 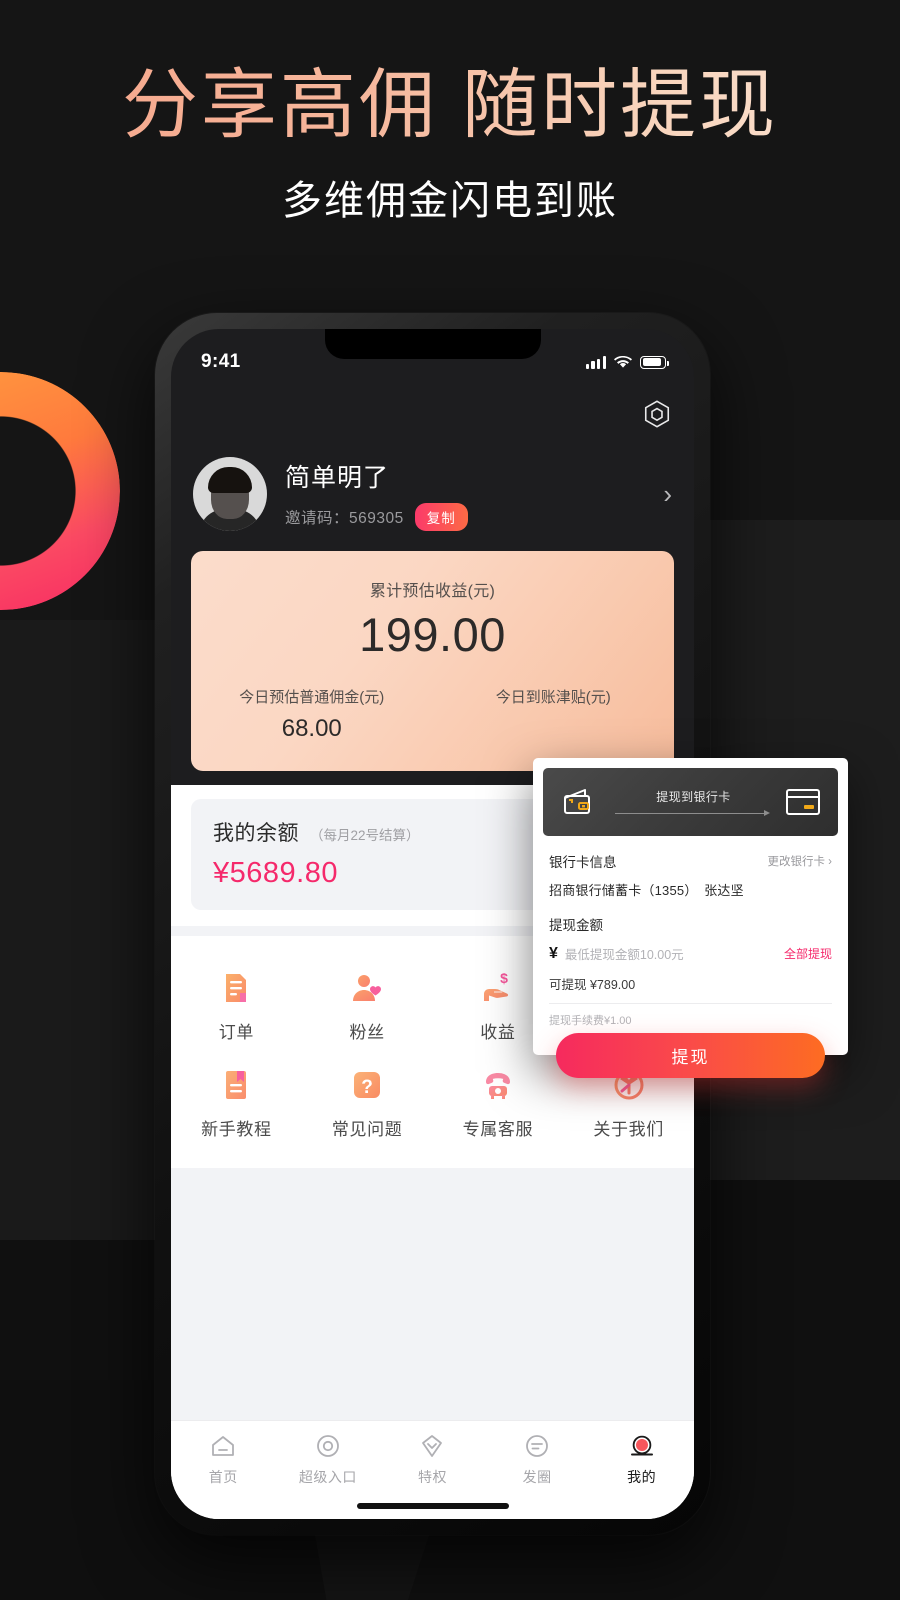 I want to click on withdraw-all-button: 全部提现, so click(x=808, y=953).